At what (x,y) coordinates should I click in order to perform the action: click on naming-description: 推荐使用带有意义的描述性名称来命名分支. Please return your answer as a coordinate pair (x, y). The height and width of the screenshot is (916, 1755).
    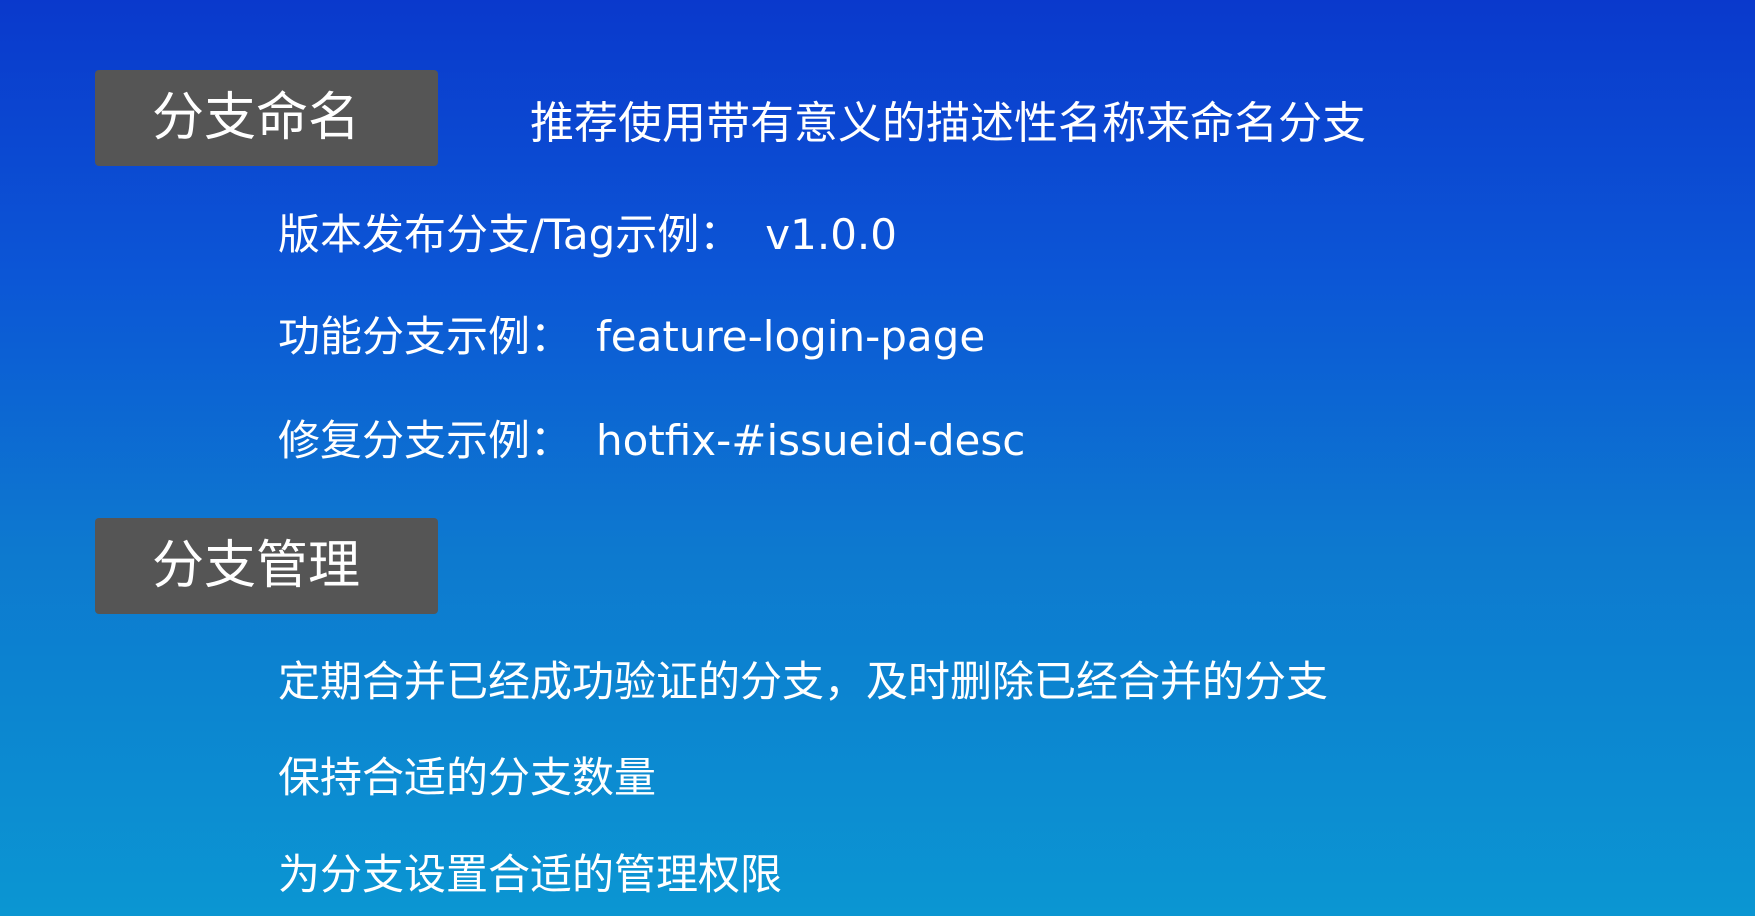
    Looking at the image, I should click on (948, 123).